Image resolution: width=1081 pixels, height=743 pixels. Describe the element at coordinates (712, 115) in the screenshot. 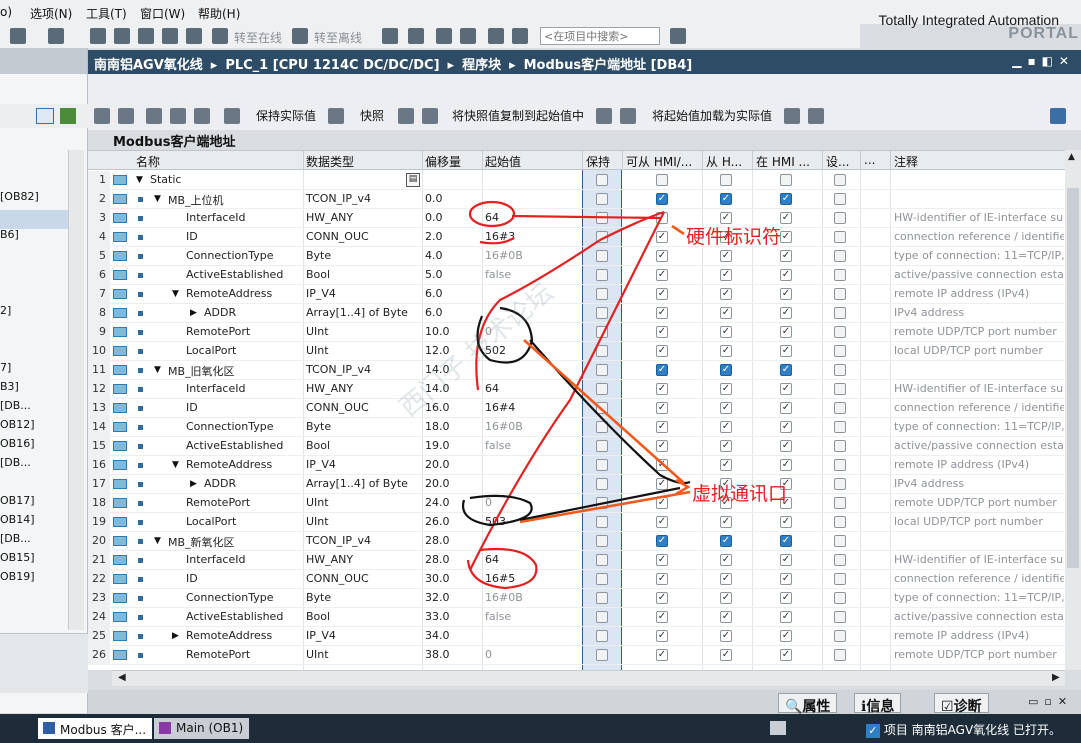

I see `load-start-values-button: 将起始值加载为实际值` at that location.